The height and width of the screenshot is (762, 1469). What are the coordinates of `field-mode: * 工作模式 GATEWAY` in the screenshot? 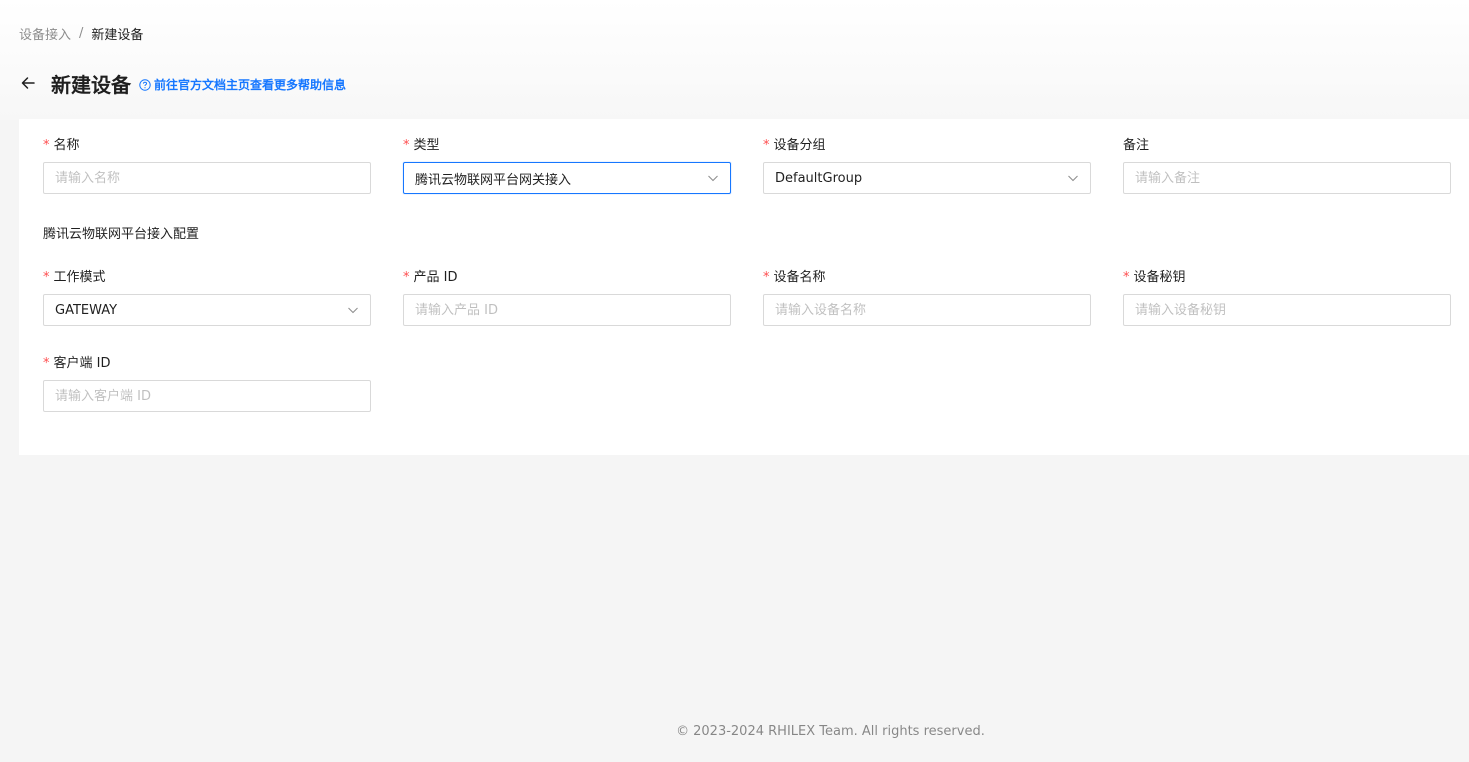 It's located at (207, 297).